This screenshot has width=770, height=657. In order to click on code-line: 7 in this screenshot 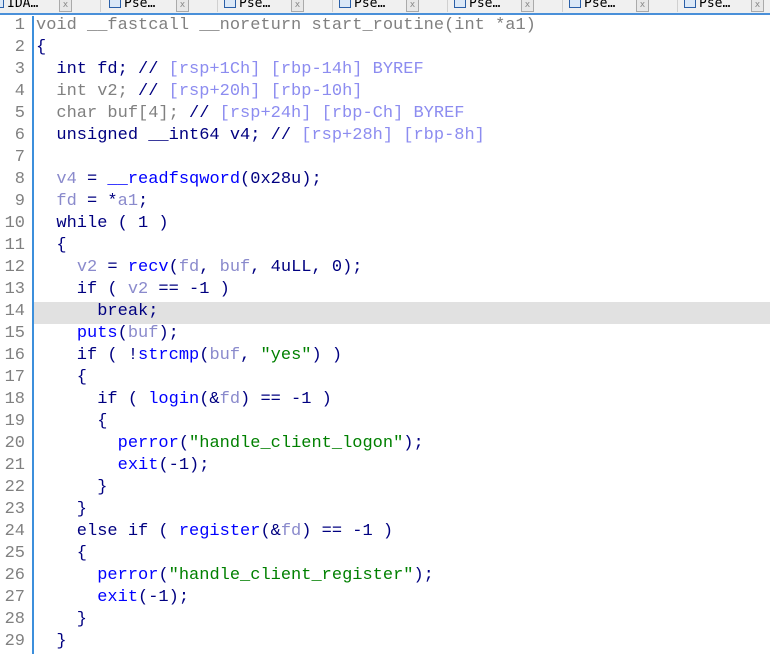, I will do `click(385, 159)`.